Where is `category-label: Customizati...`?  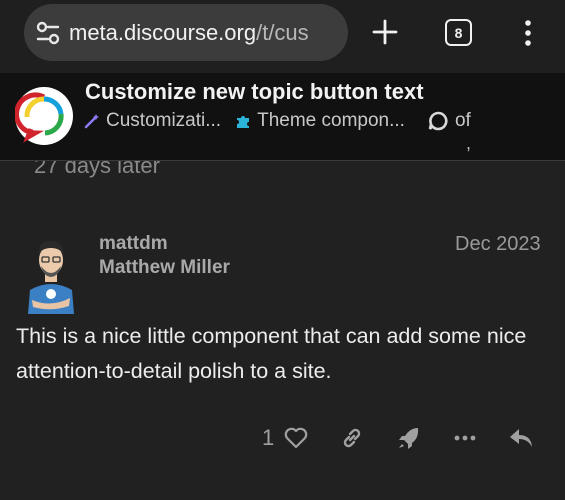 category-label: Customizati... is located at coordinates (164, 120).